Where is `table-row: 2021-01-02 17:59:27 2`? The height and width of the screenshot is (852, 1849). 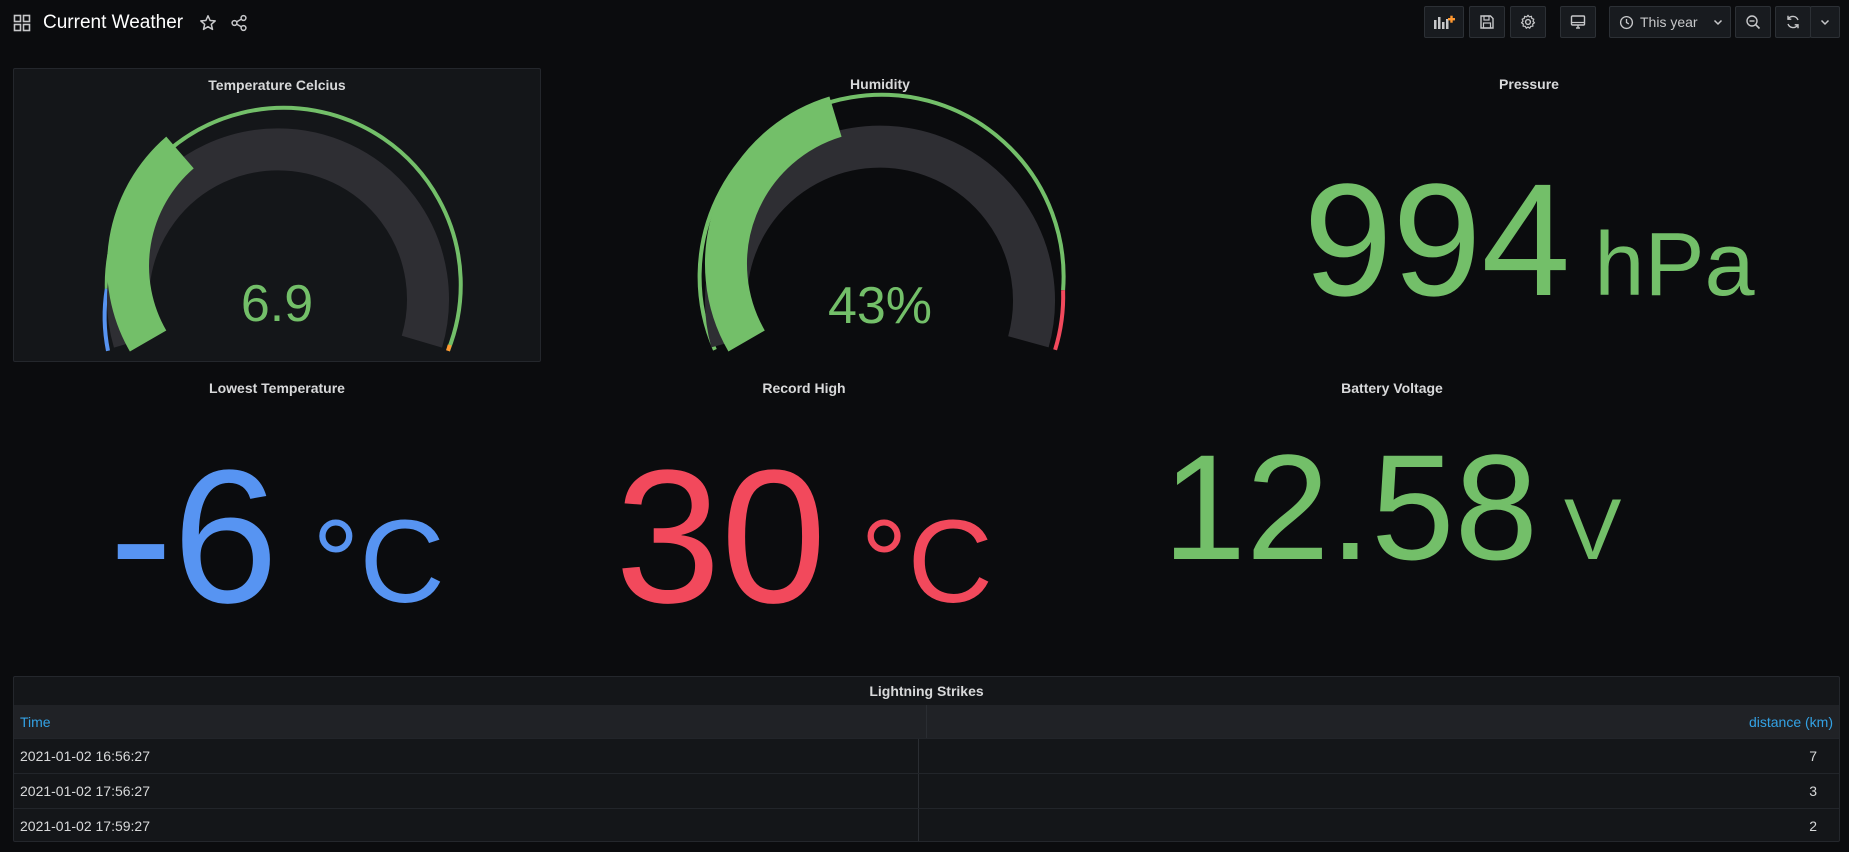
table-row: 2021-01-02 17:59:27 2 is located at coordinates (926, 825).